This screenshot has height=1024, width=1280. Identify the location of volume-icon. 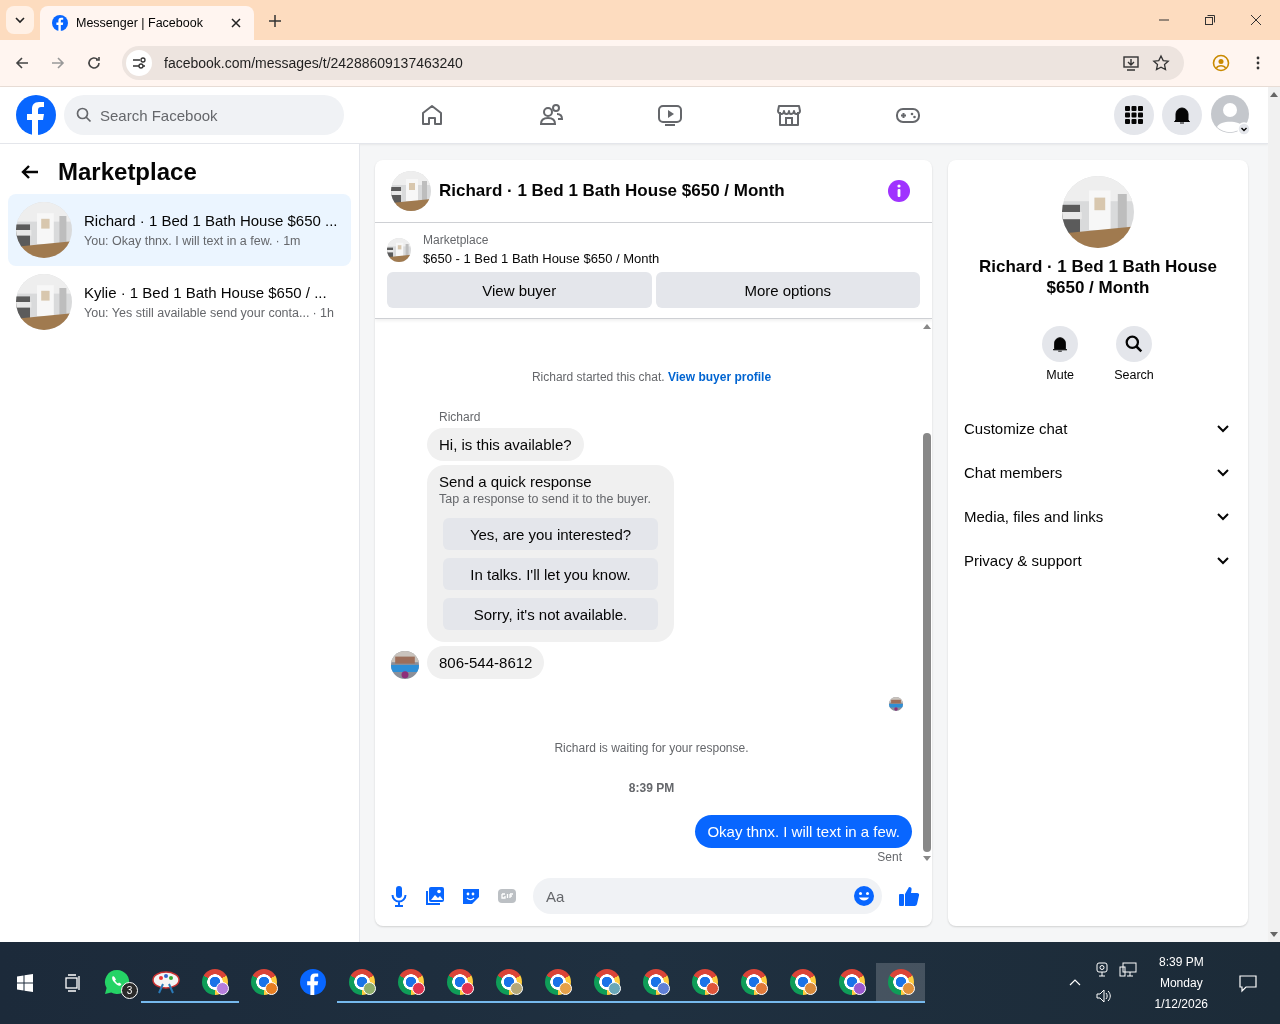
(1103, 996).